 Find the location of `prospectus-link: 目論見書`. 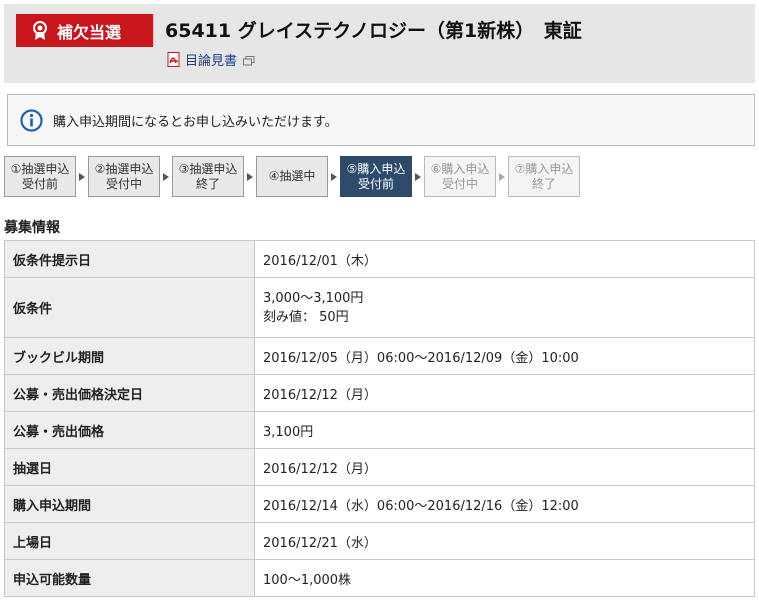

prospectus-link: 目論見書 is located at coordinates (211, 59).